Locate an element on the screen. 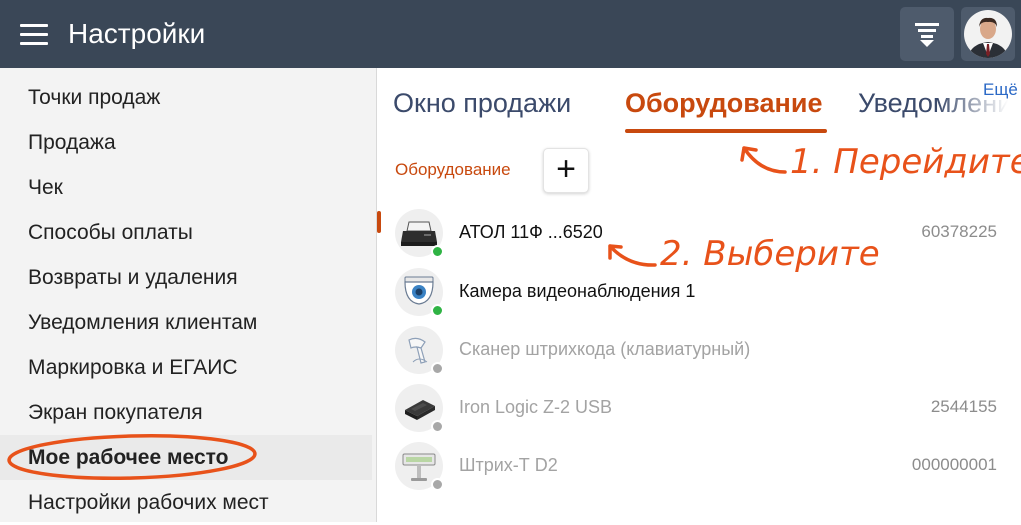 This screenshot has width=1021, height=525. arrow-to-device is located at coordinates (632, 255).